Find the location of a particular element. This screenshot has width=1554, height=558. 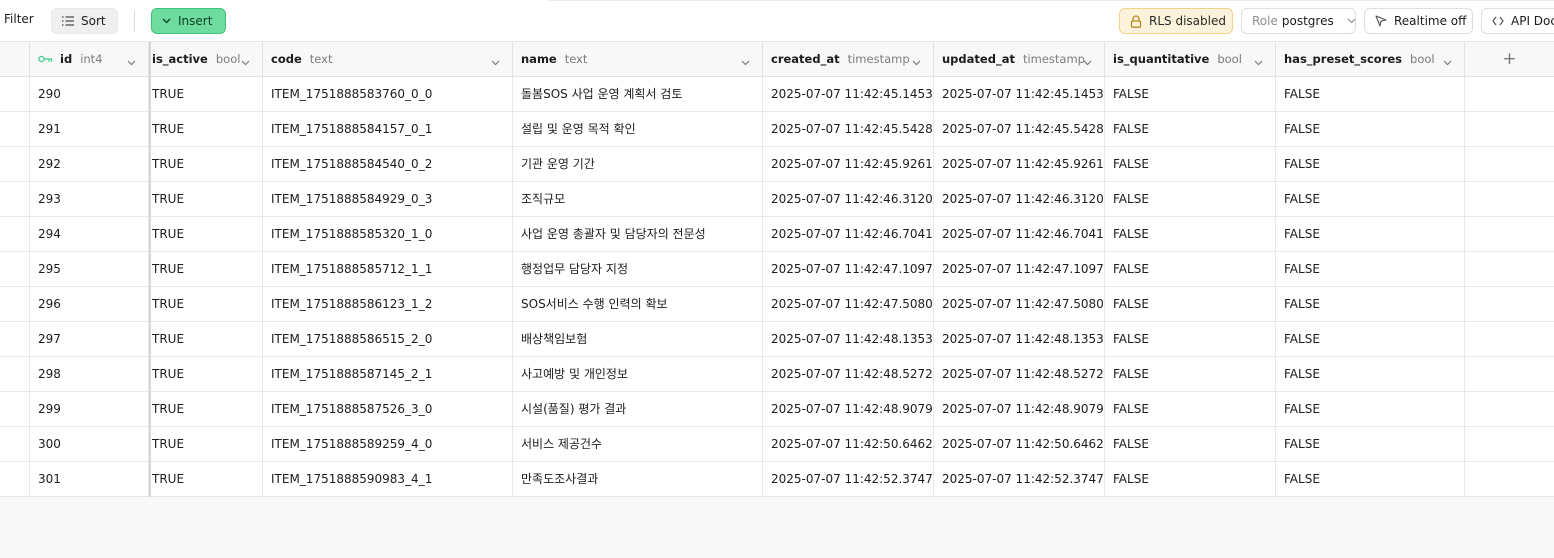

cell-created-at: 2025-07-07 11:42:45.926124 is located at coordinates (848, 164).